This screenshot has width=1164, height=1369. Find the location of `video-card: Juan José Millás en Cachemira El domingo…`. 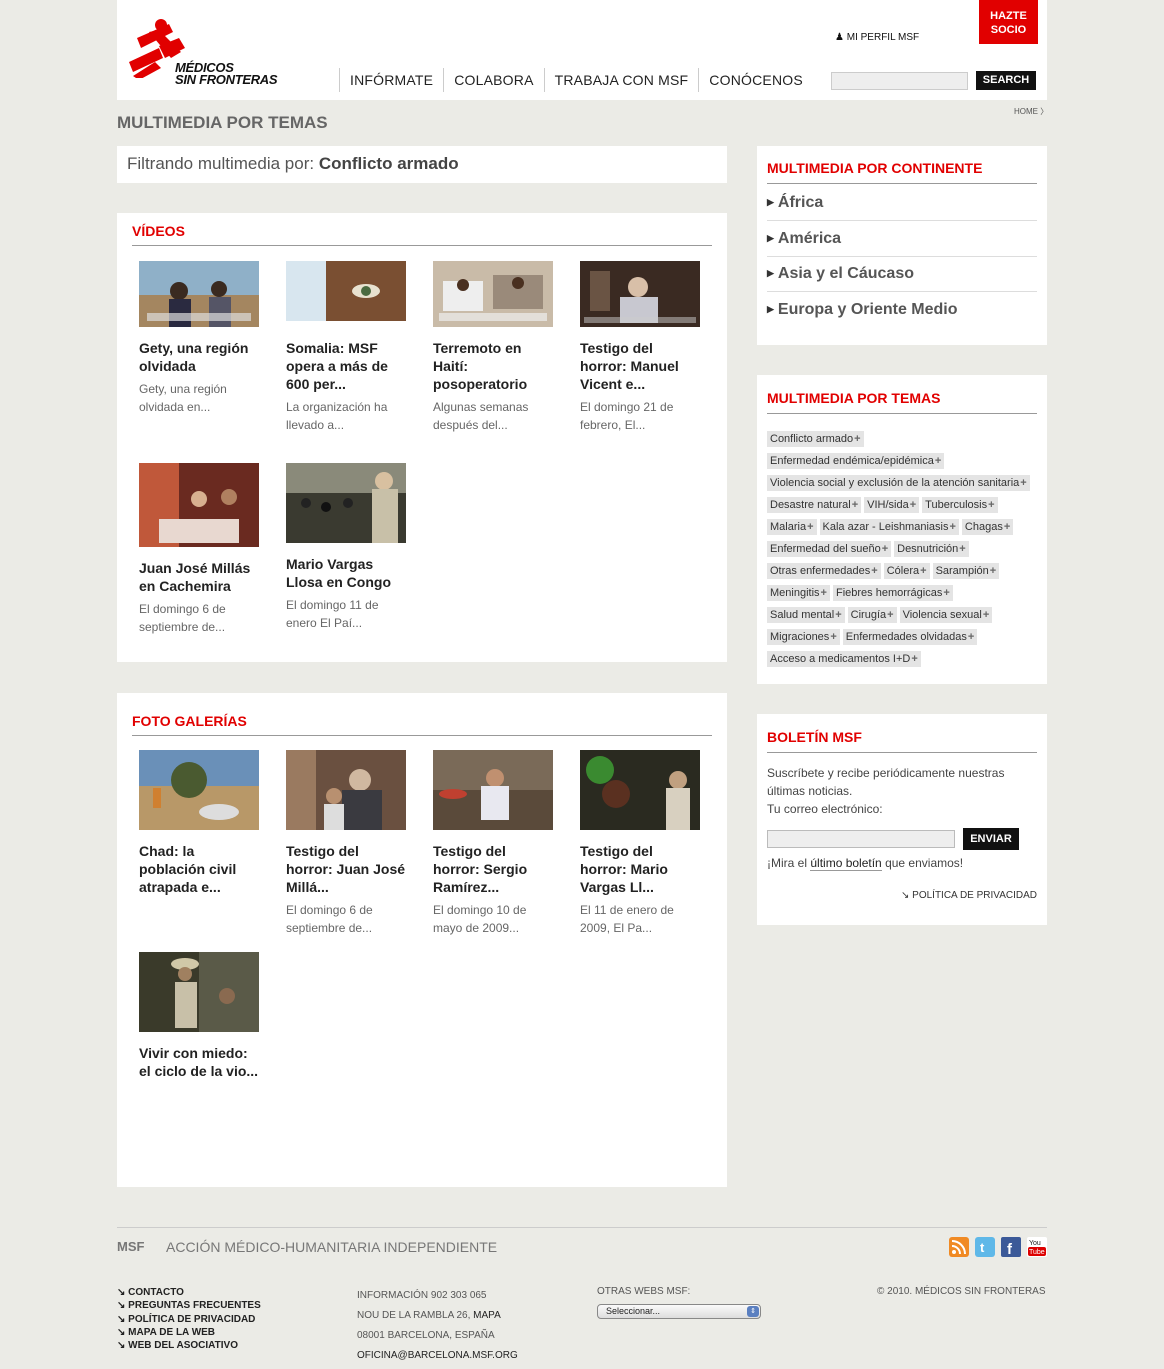

video-card: Juan José Millás en Cachemira El domingo… is located at coordinates (200, 549).